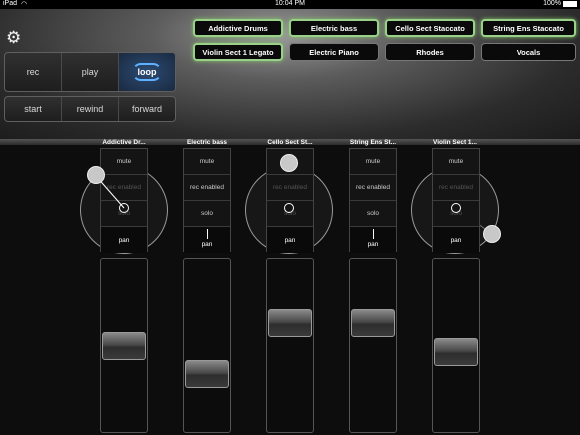  Describe the element at coordinates (207, 142) in the screenshot. I see `channel-title: Electric bass` at that location.